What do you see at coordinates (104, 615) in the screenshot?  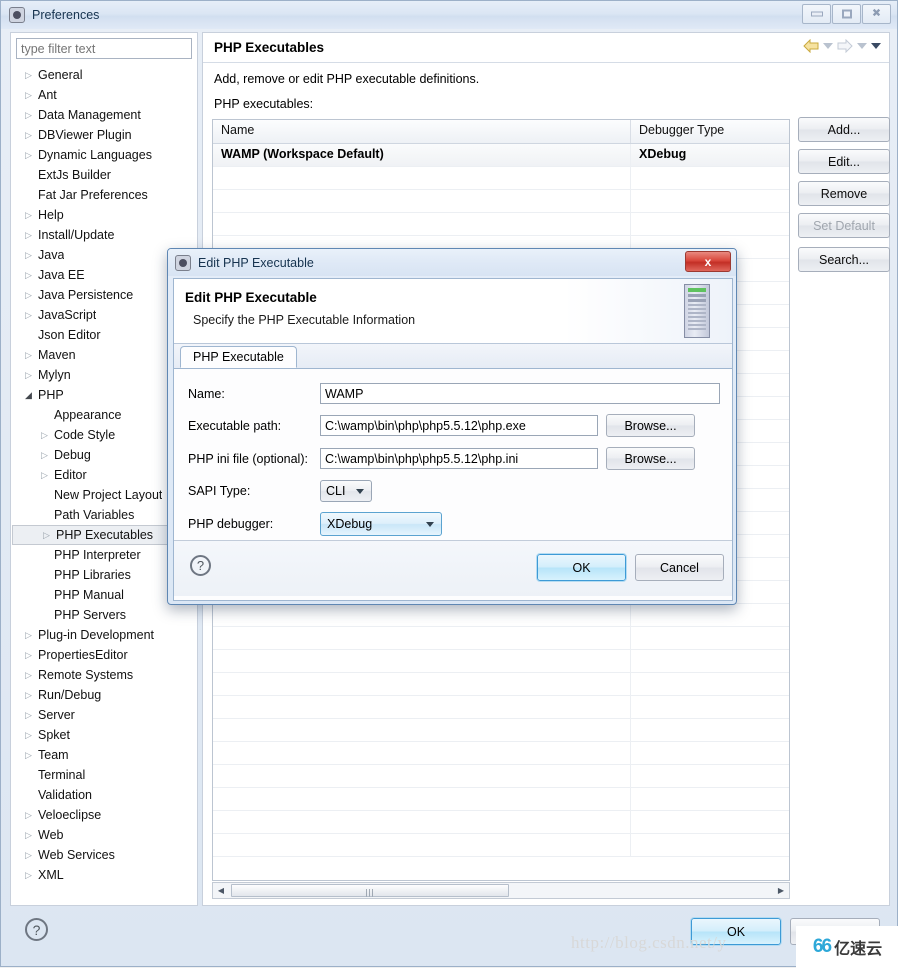 I see `sidebar-item-php-servers: PHP Servers` at bounding box center [104, 615].